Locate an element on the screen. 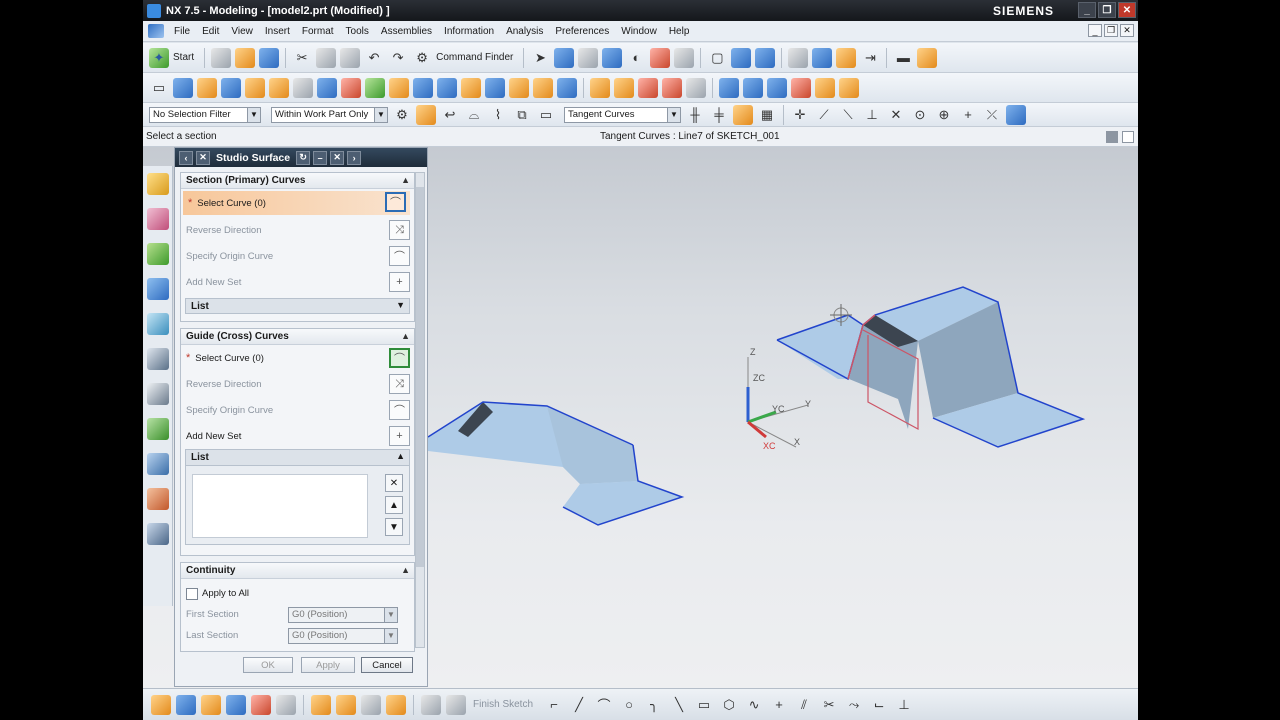 Image resolution: width=1280 pixels, height=720 pixels. view-orient-icon is located at coordinates (161, 704).